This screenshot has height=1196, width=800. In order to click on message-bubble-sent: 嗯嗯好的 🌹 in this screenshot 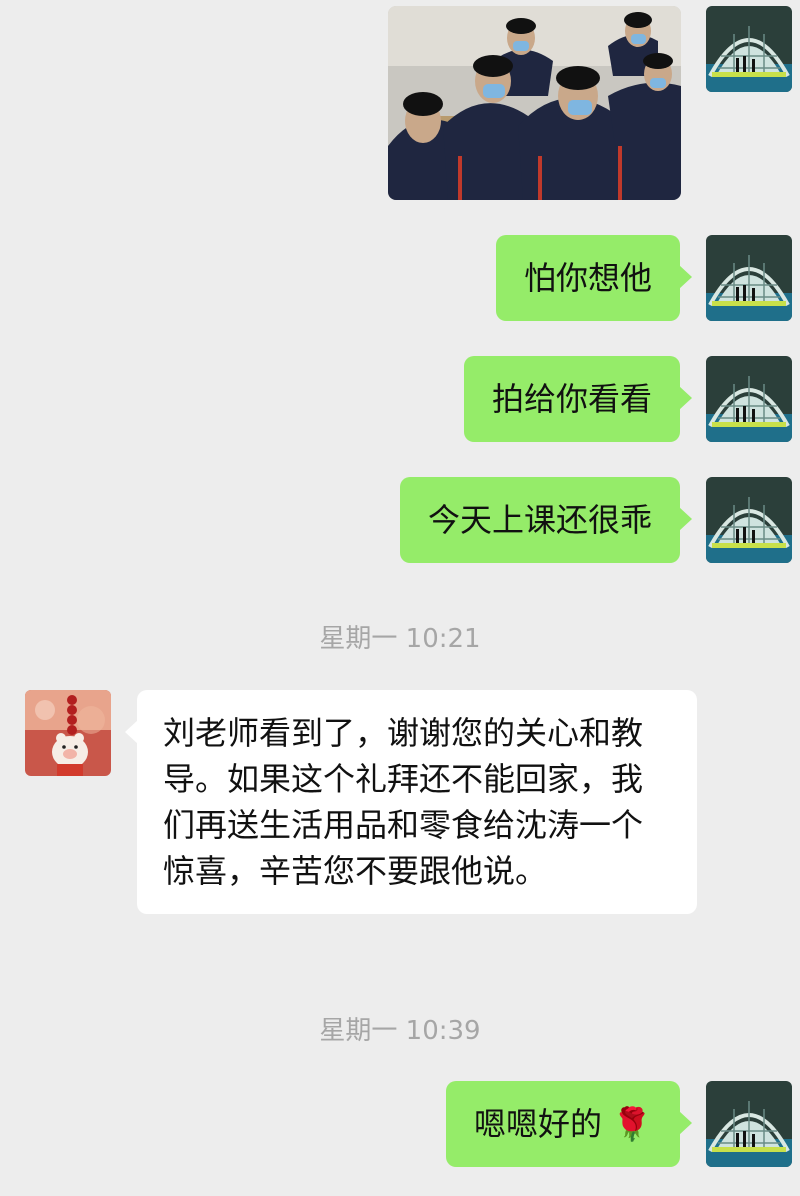, I will do `click(569, 1124)`.